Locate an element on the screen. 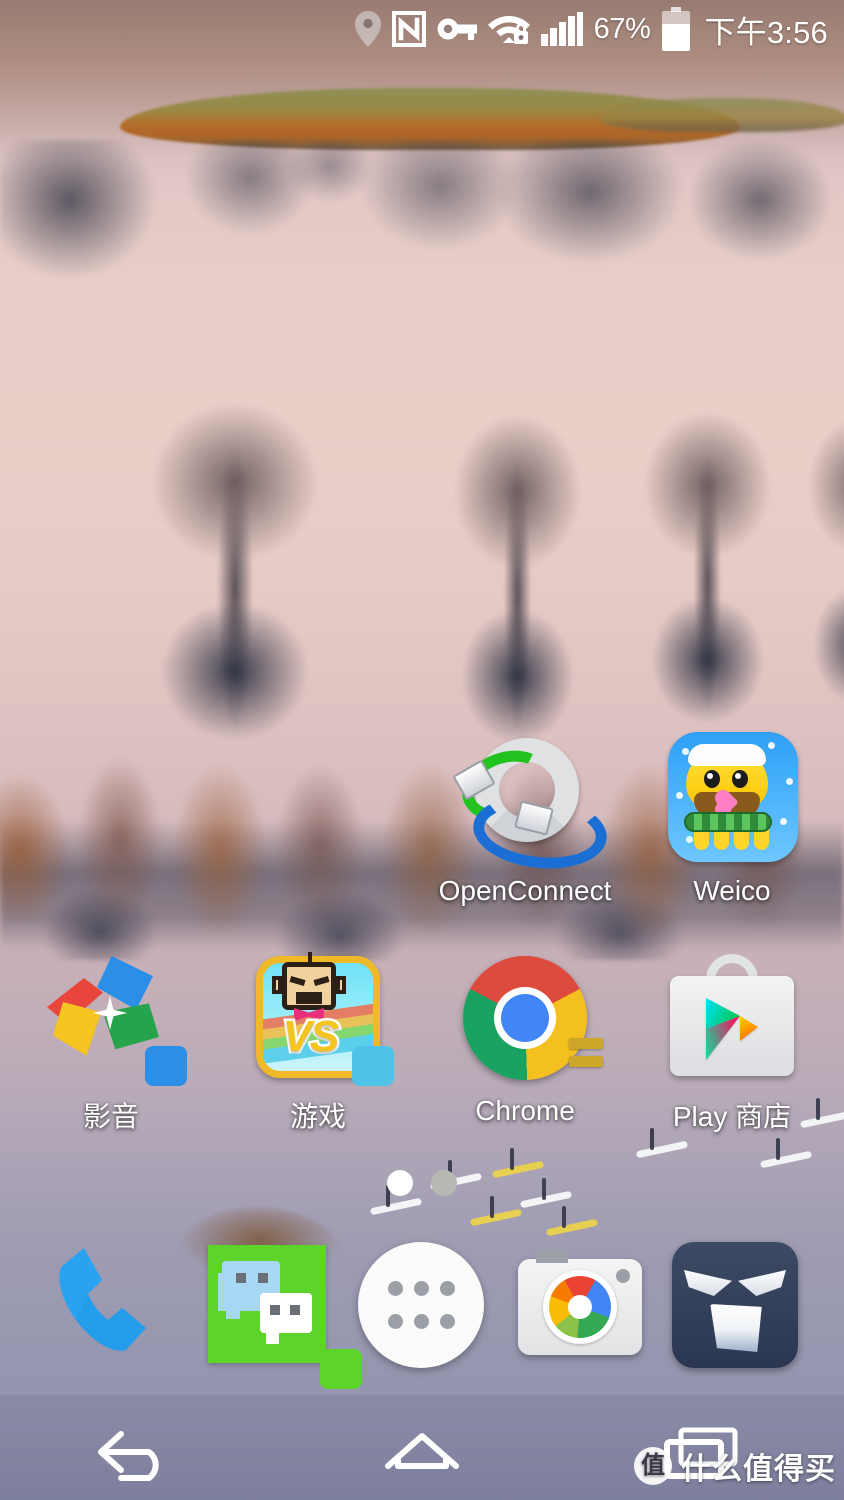 The width and height of the screenshot is (844, 1500). back-arrow-icon is located at coordinates (141, 1454).